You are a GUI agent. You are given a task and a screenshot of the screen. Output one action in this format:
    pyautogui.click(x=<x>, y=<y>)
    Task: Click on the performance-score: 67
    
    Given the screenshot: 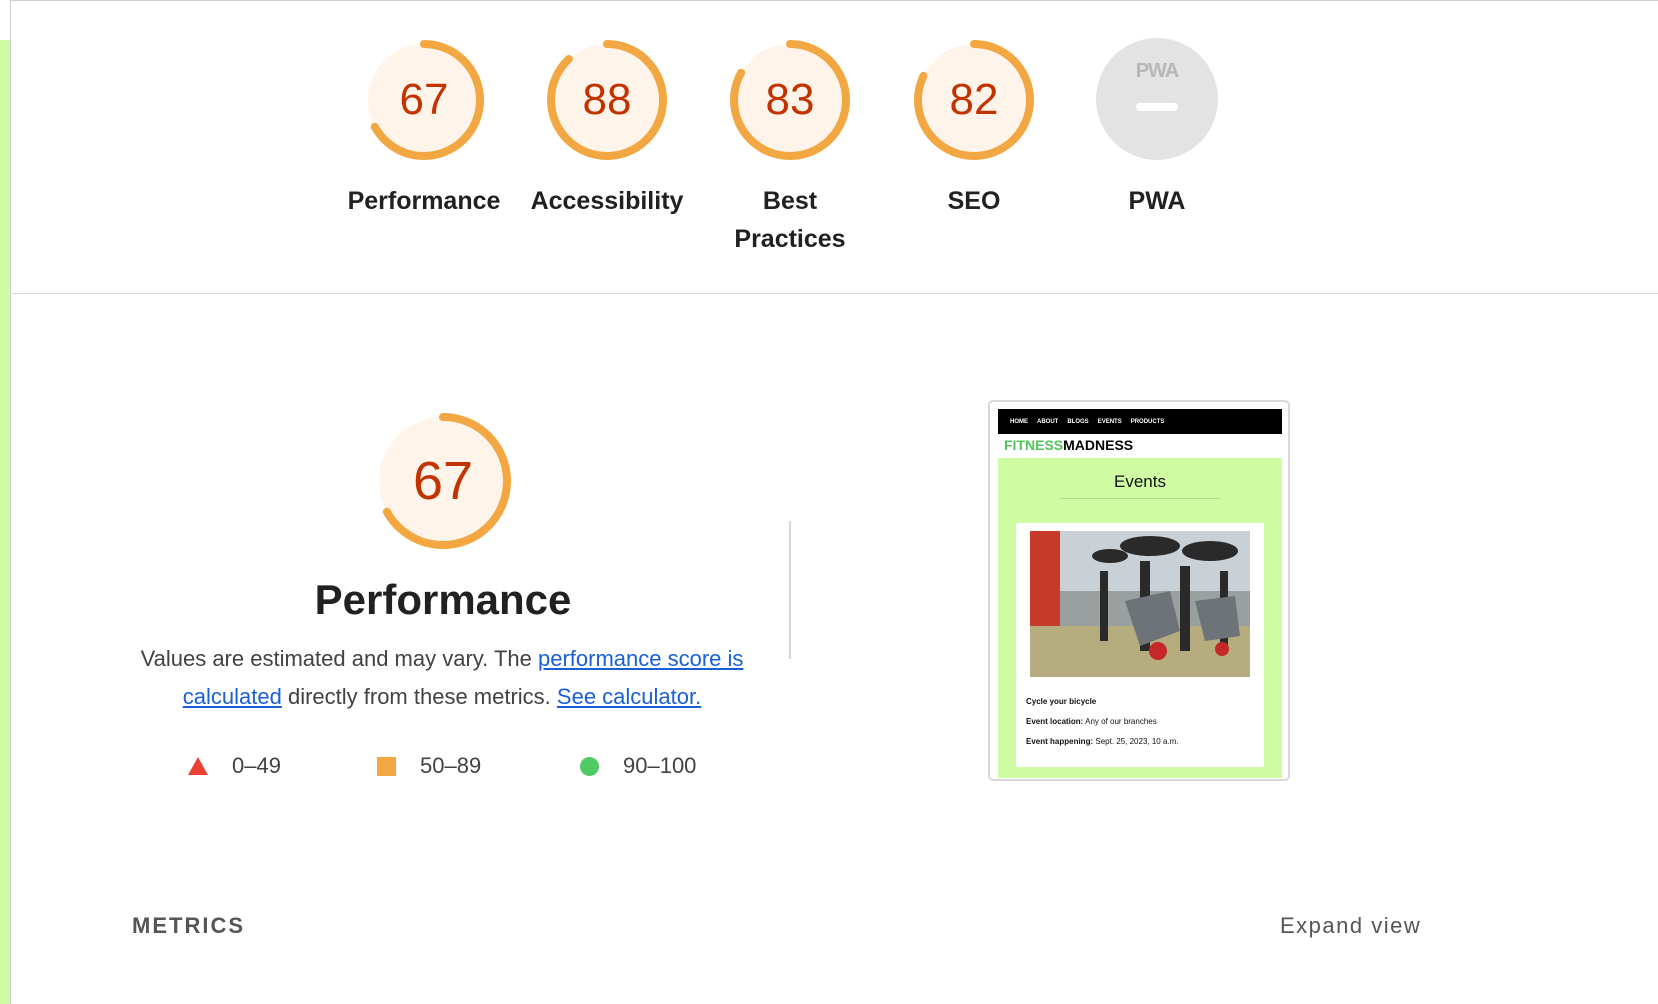 What is the action you would take?
    pyautogui.click(x=443, y=481)
    